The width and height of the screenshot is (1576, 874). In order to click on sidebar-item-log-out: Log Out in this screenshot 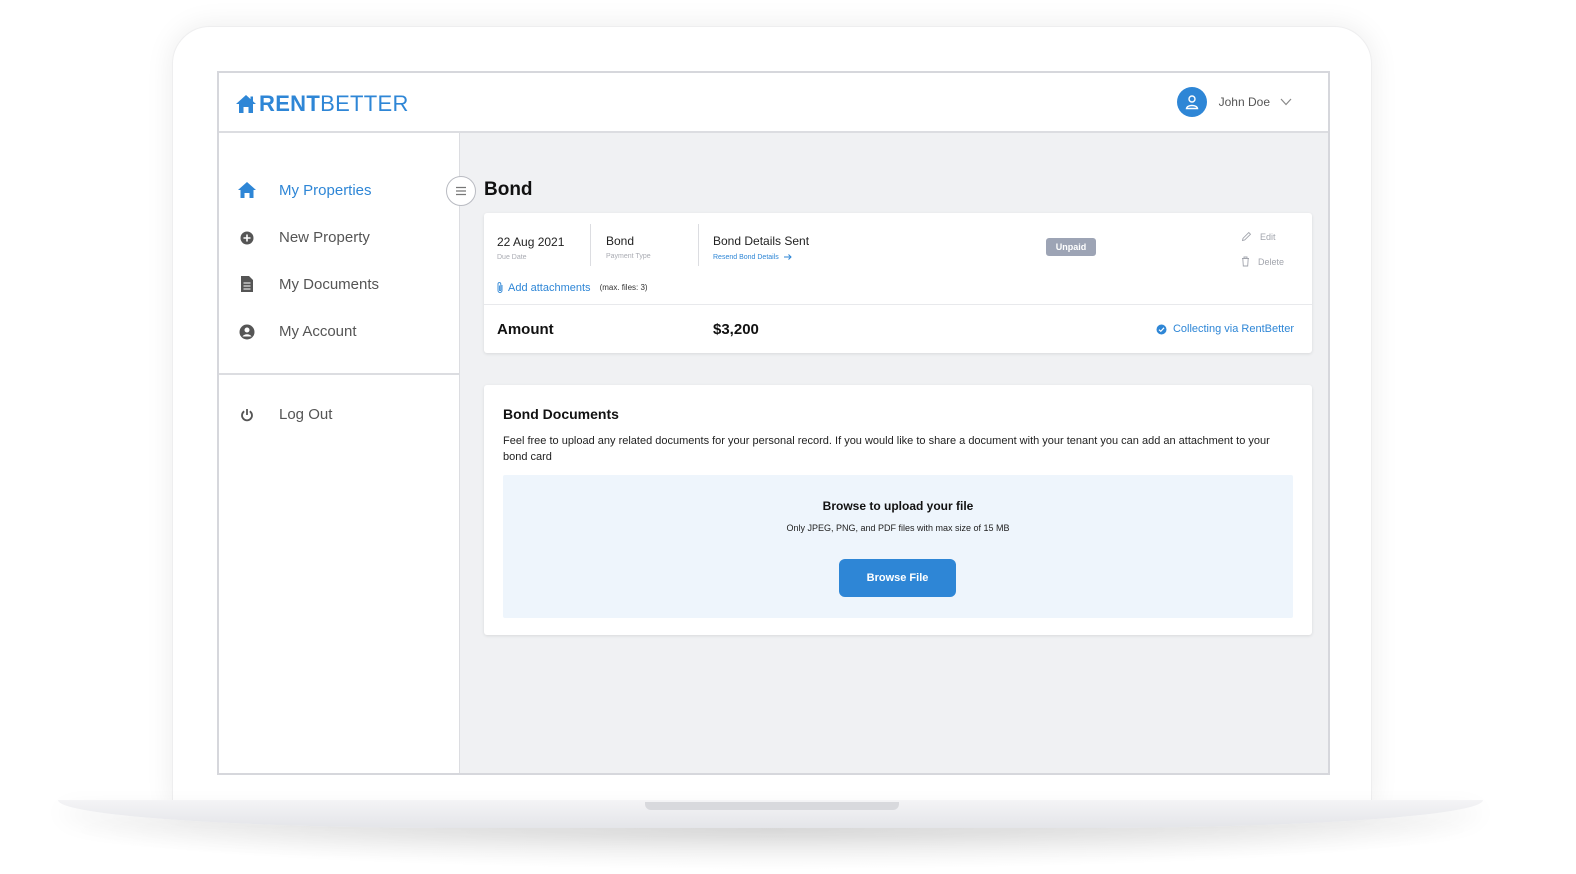, I will do `click(283, 414)`.